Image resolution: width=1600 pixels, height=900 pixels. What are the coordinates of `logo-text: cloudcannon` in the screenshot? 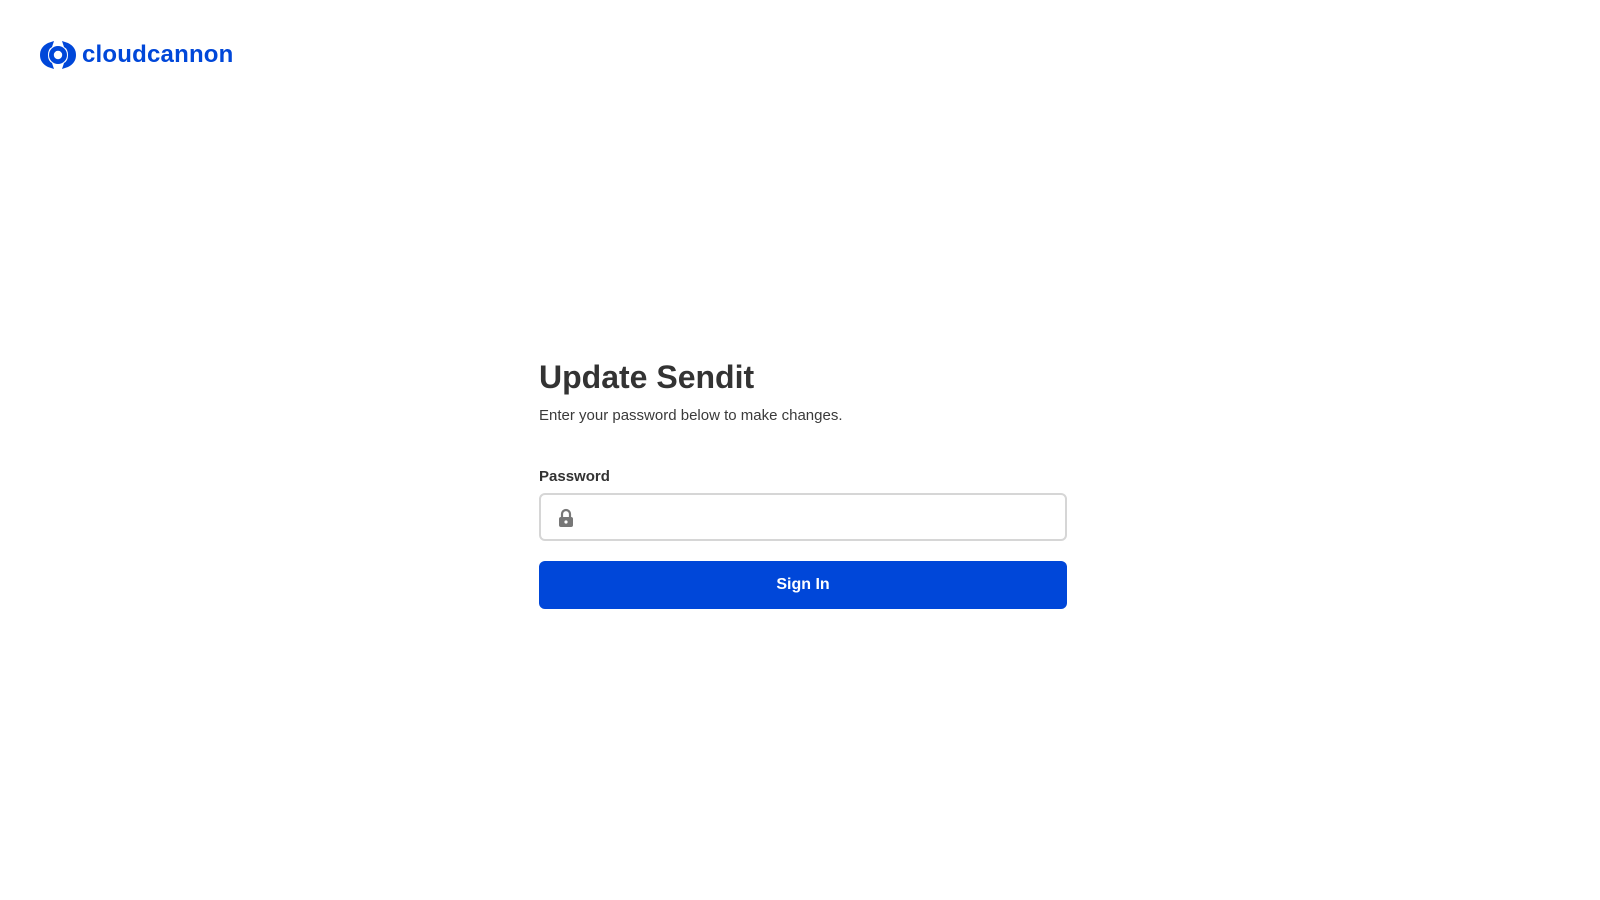 It's located at (158, 54).